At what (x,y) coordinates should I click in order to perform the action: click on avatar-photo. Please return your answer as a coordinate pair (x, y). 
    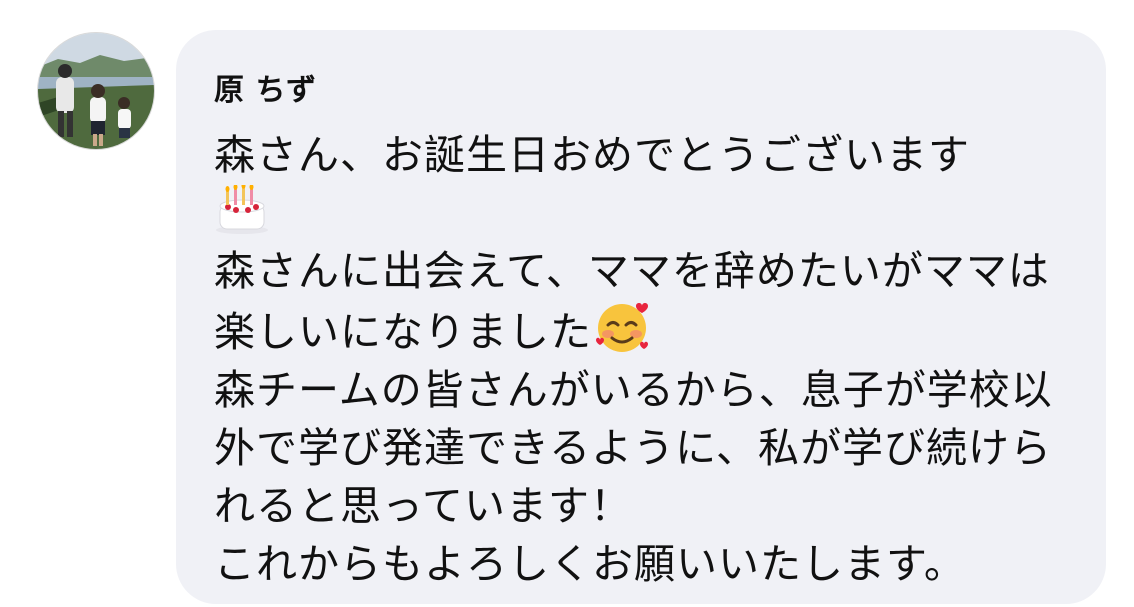
    Looking at the image, I should click on (96, 91).